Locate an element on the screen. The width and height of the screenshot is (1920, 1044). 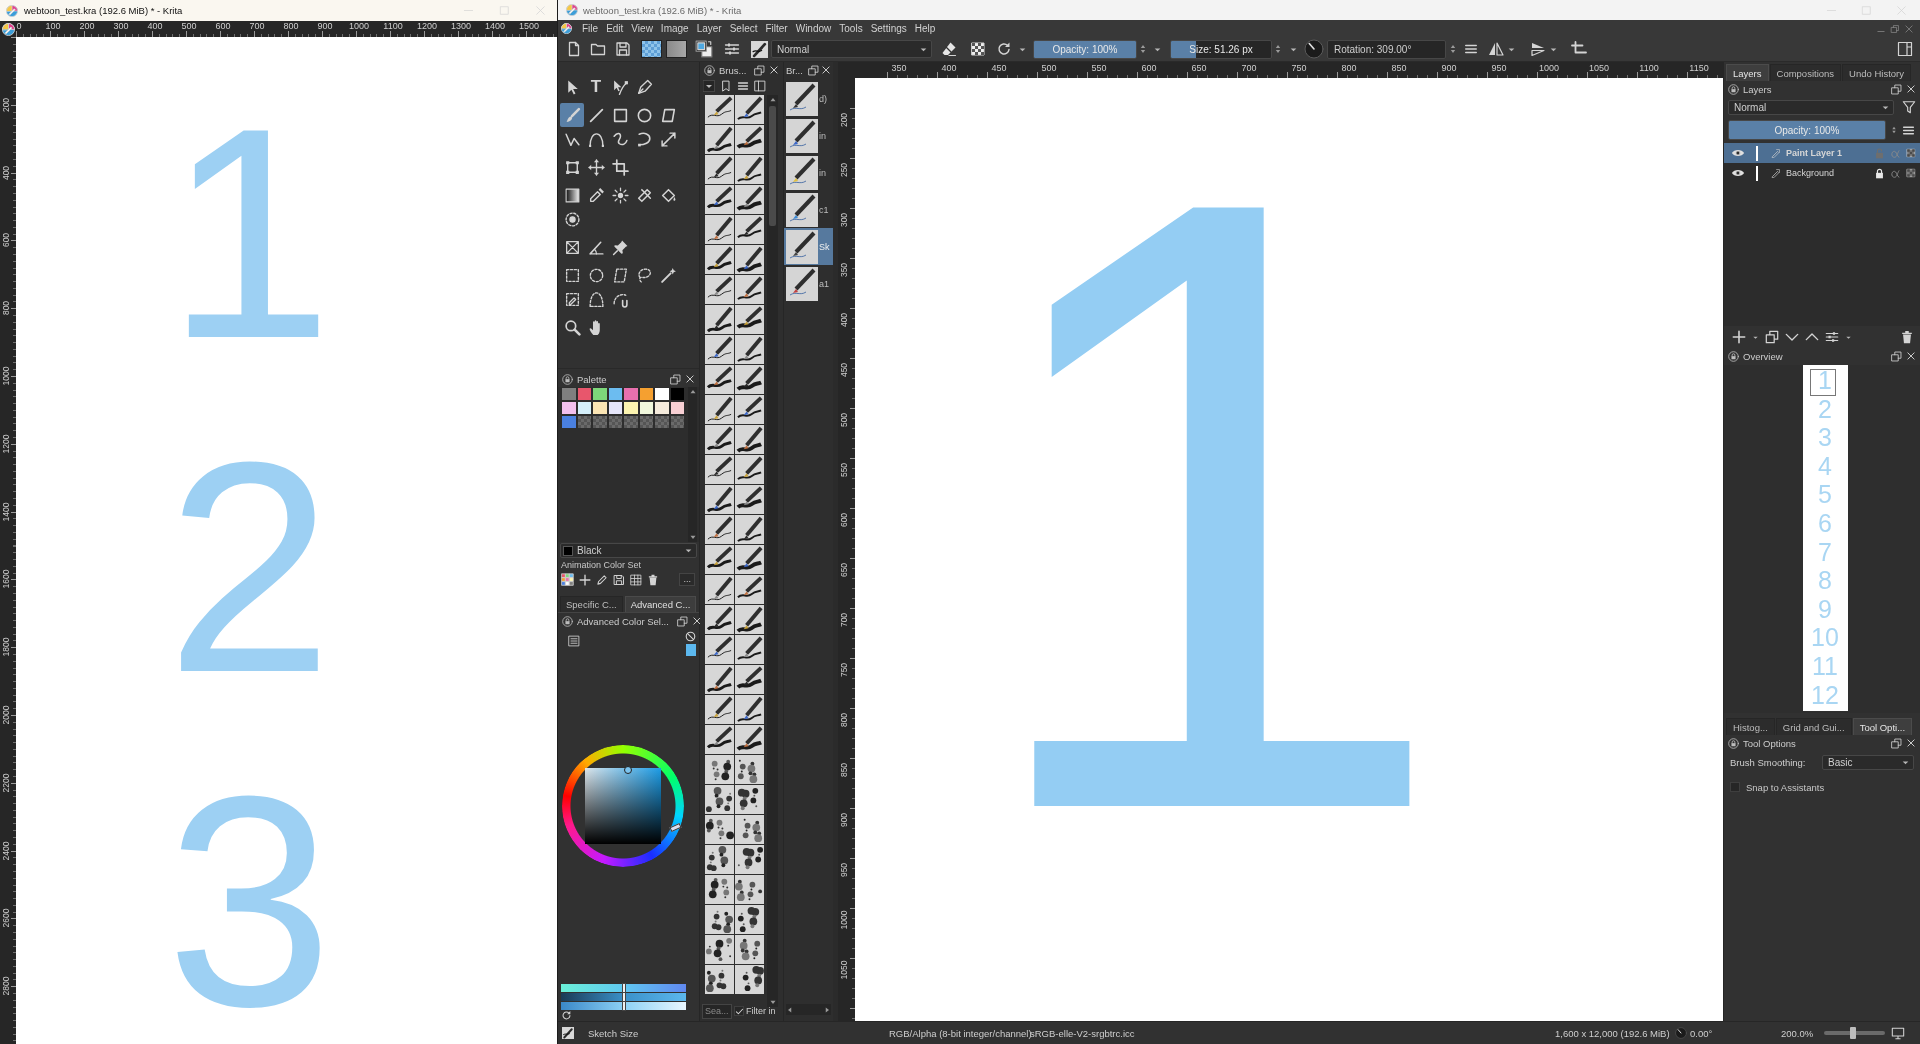
color-slider is located at coordinates (623, 988).